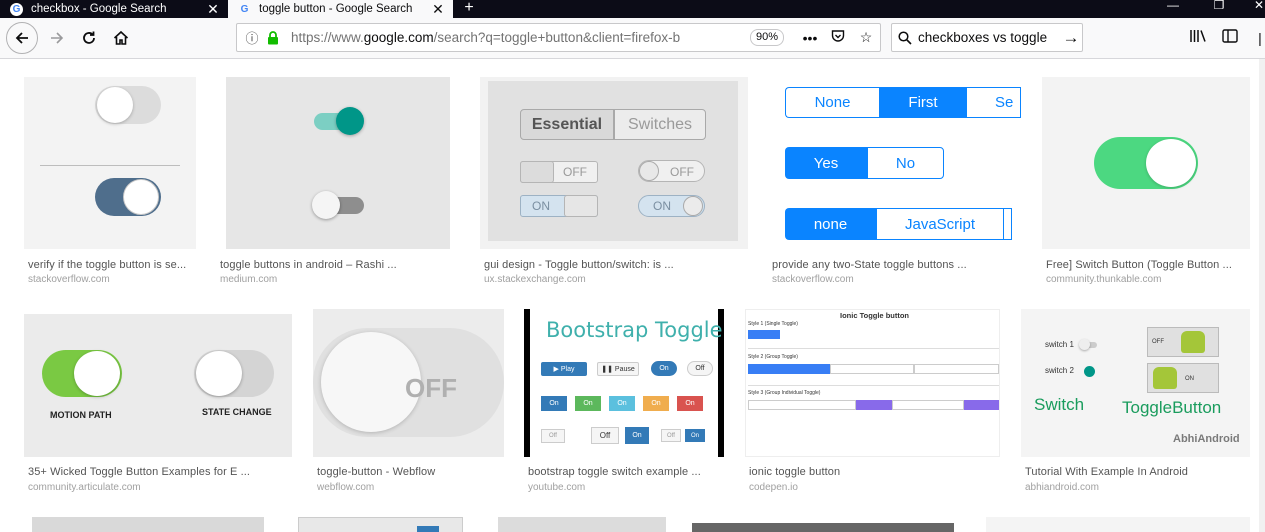  What do you see at coordinates (905, 37) in the screenshot?
I see `search-icon` at bounding box center [905, 37].